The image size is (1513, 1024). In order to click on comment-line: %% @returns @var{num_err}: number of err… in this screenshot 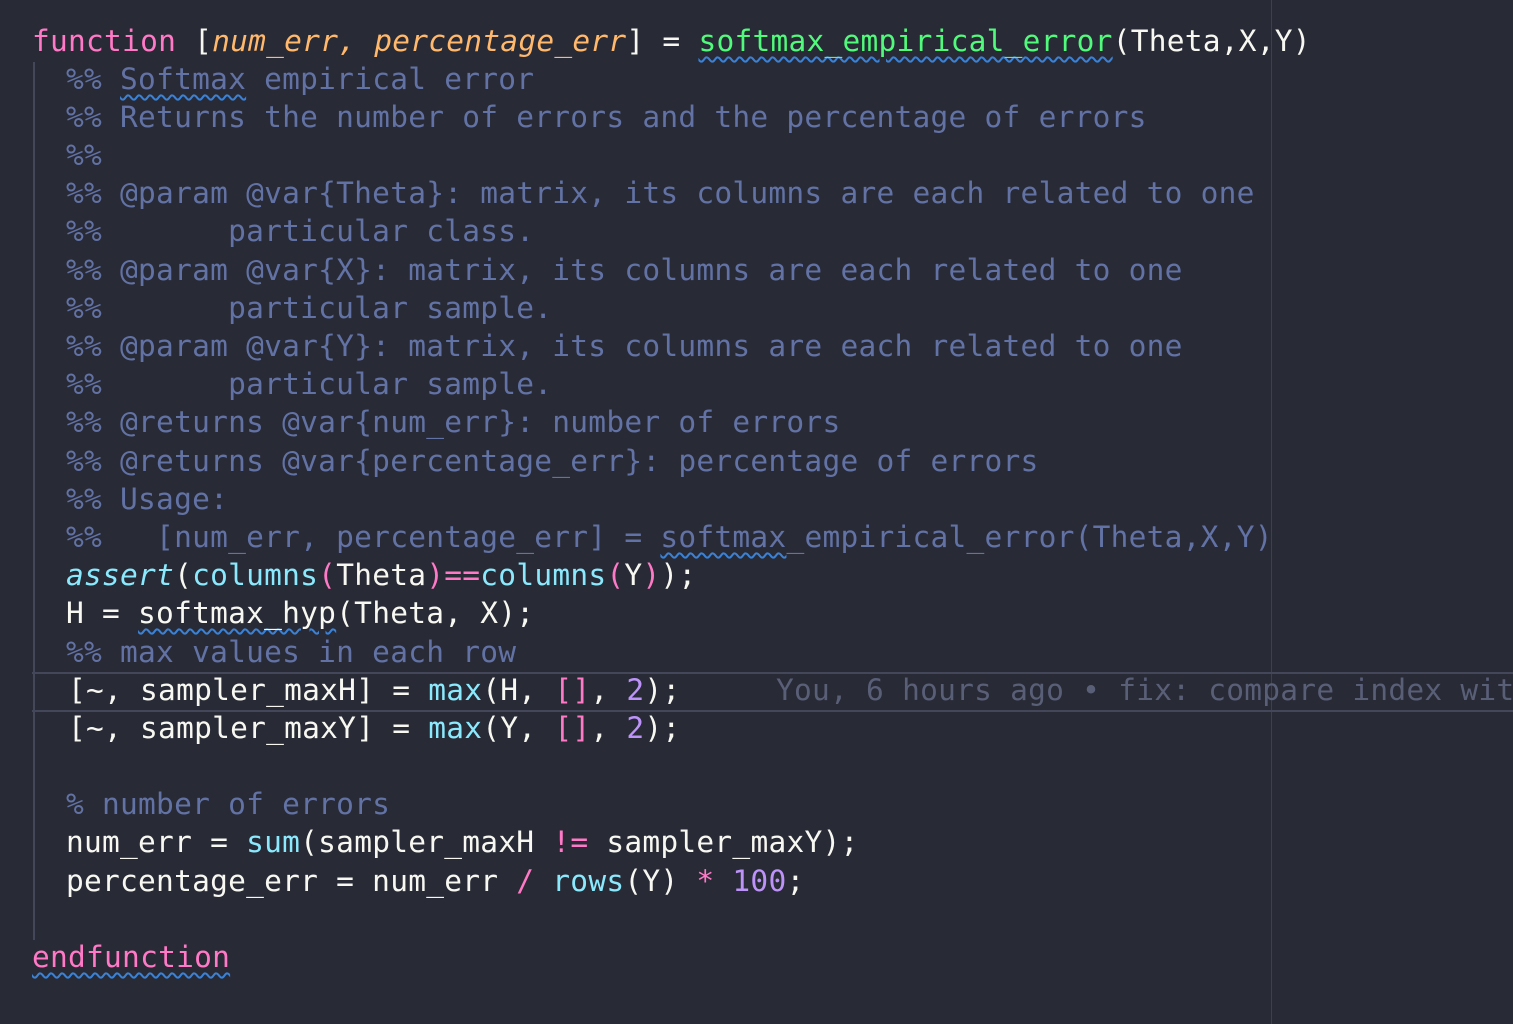, I will do `click(453, 422)`.